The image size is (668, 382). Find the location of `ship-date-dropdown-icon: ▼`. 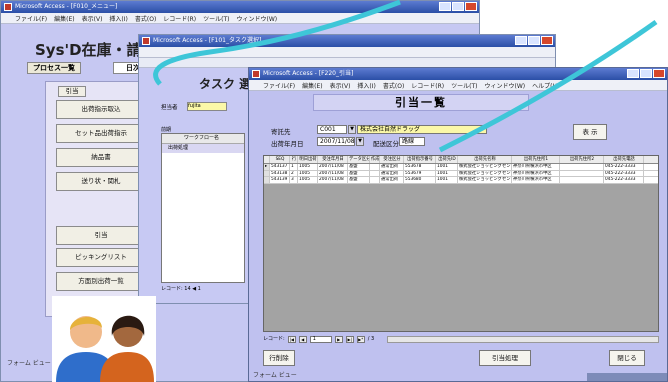

ship-date-dropdown-icon: ▼ is located at coordinates (360, 141).